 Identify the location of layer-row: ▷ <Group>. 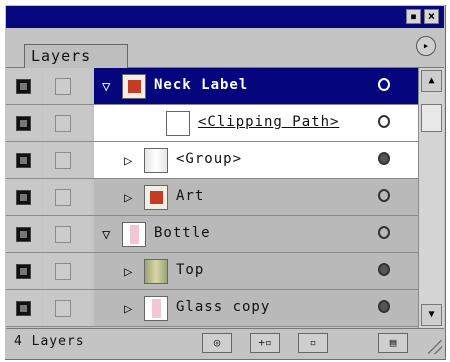
(212, 160).